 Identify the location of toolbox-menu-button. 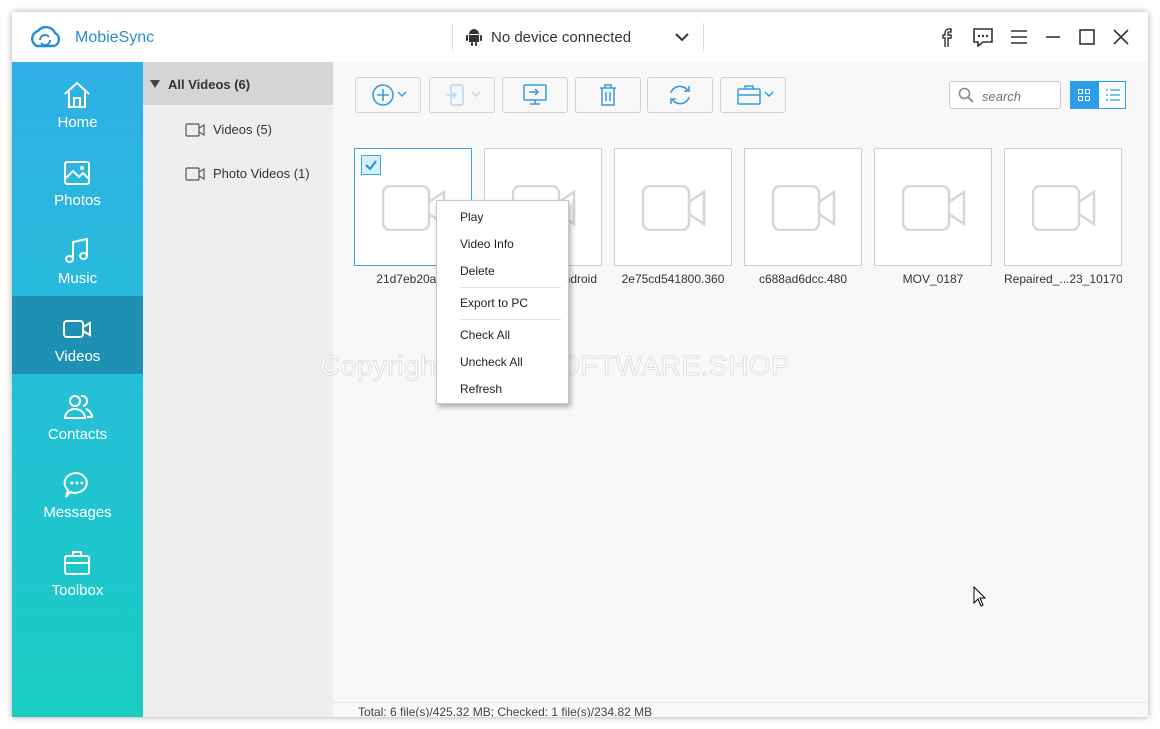
(753, 95).